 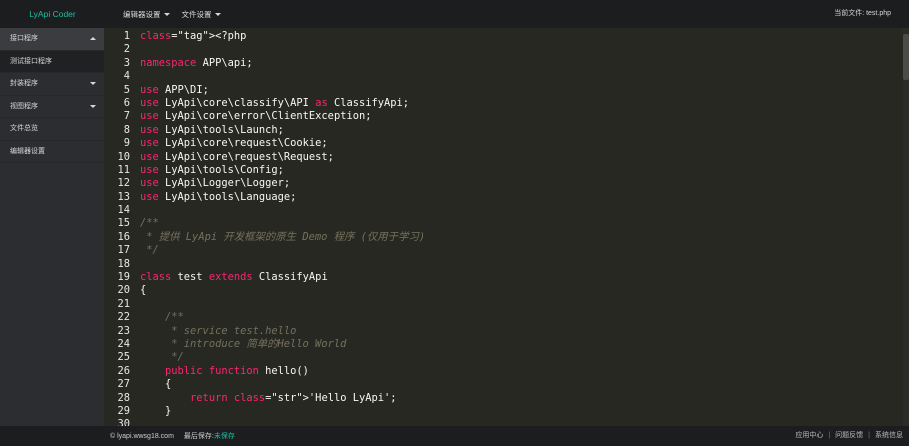 I want to click on code-text: {, so click(x=156, y=384).